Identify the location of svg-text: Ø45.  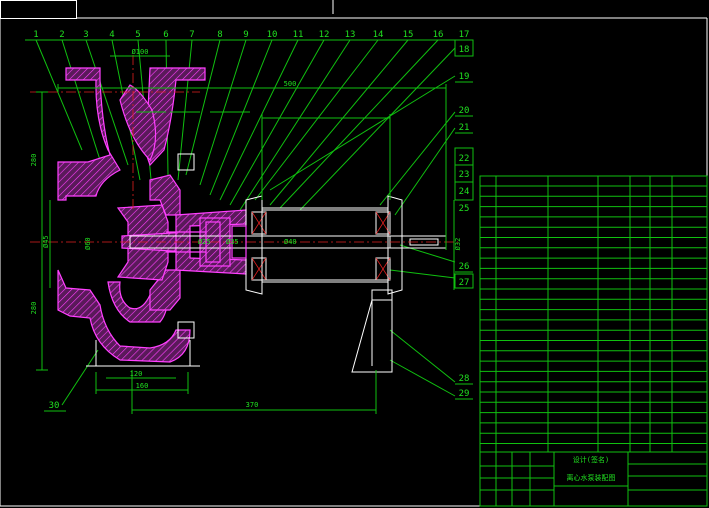
(46, 241).